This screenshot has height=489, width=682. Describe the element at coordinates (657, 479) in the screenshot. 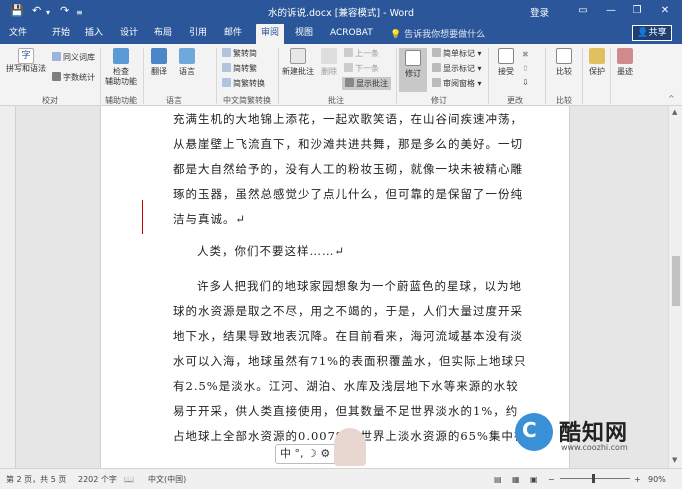

I see `zoom-level: 90%` at that location.